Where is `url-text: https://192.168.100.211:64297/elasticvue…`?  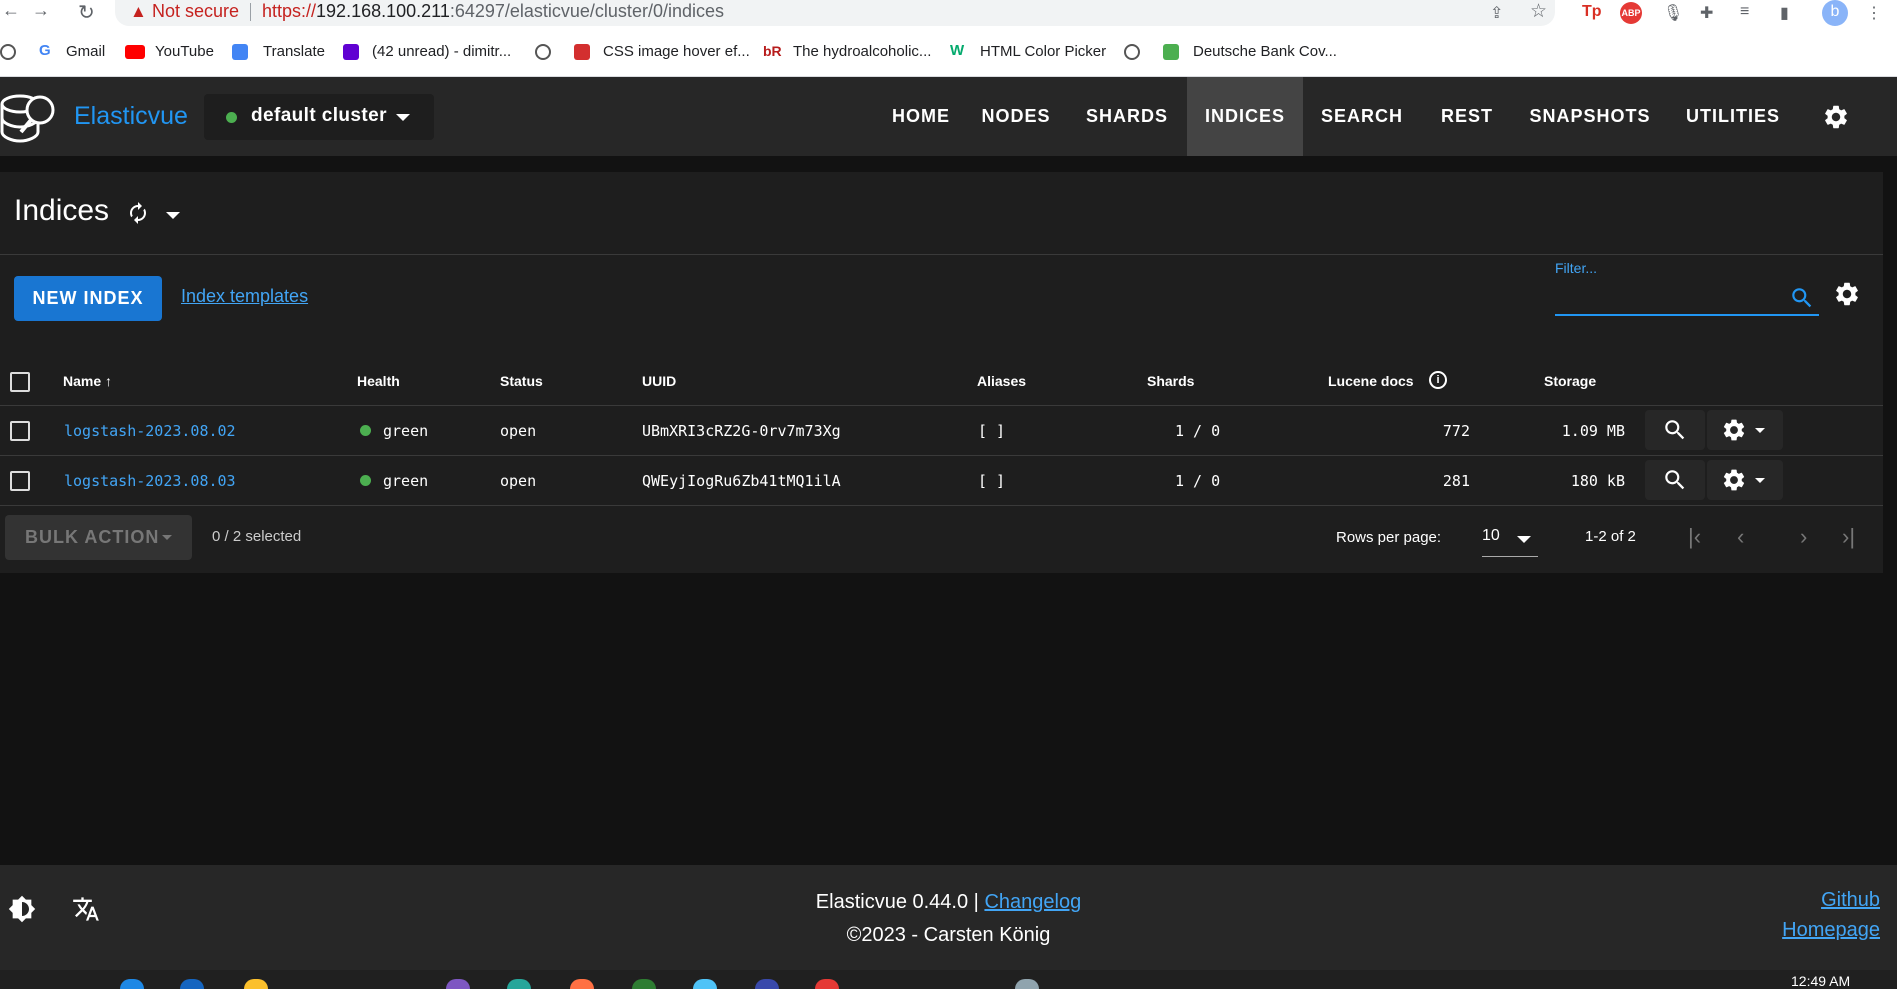 url-text: https://192.168.100.211:64297/elasticvue… is located at coordinates (493, 11).